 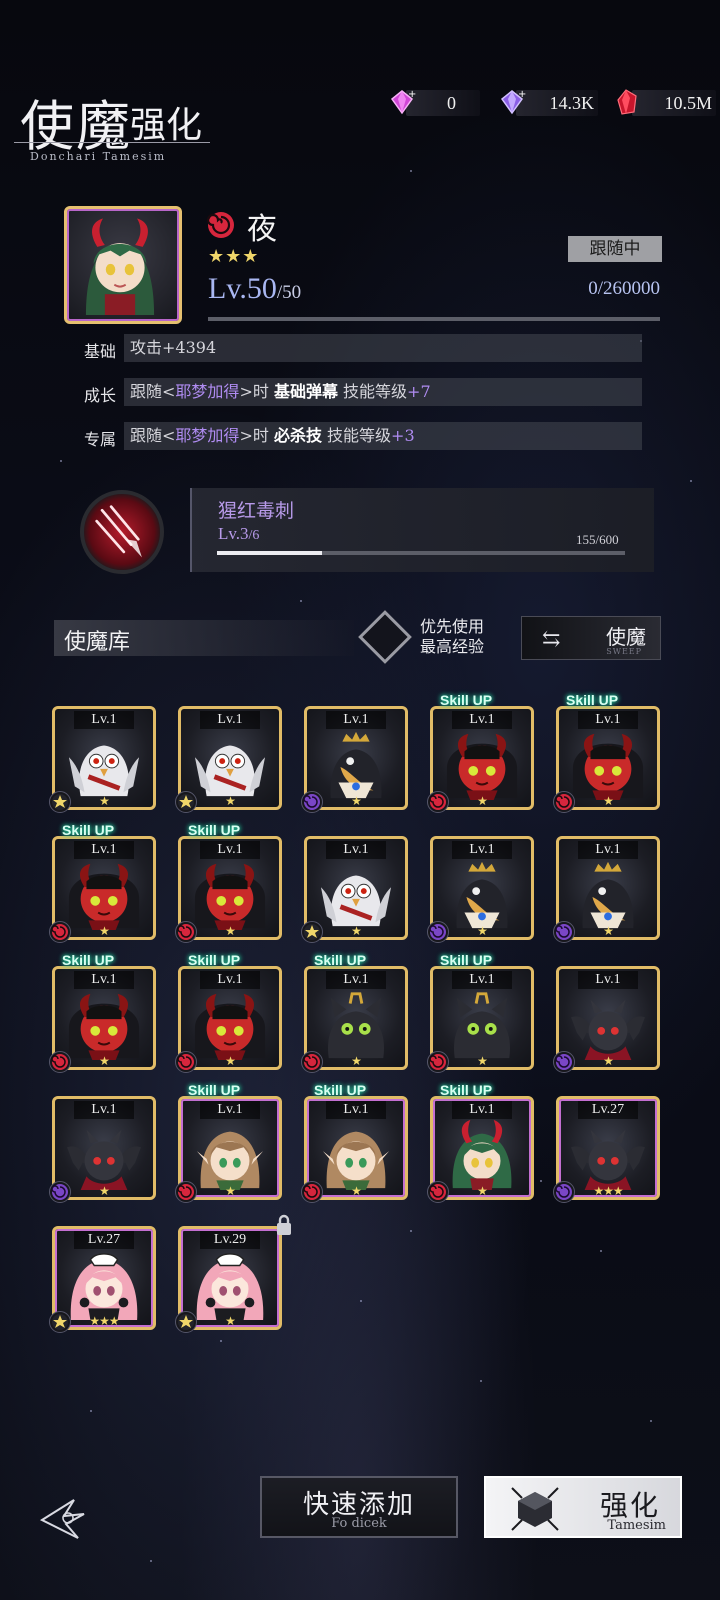 What do you see at coordinates (100, 395) in the screenshot?
I see `stat-label-growth: 成长` at bounding box center [100, 395].